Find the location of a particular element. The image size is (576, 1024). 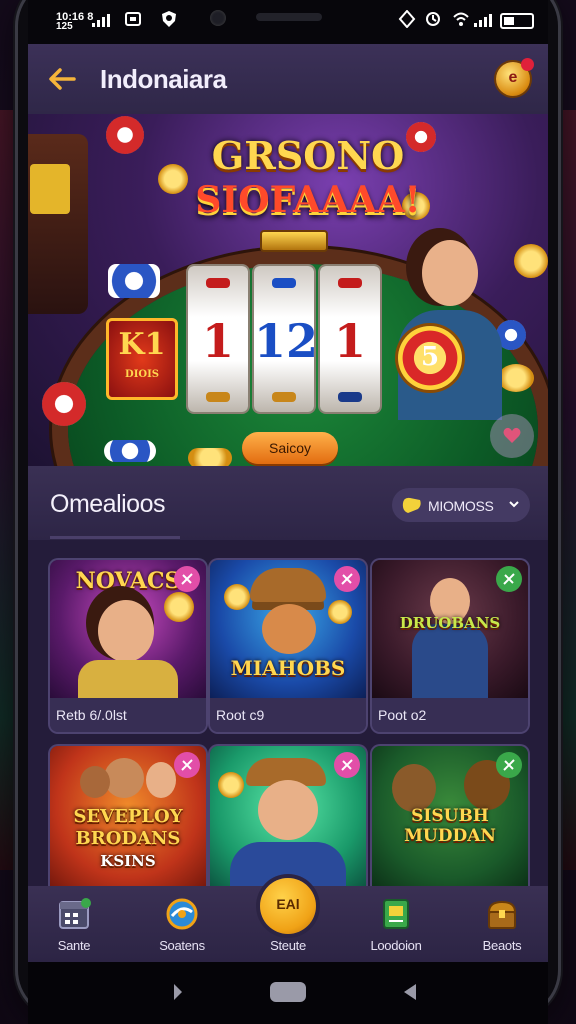

reel-3-symbol: 1 is located at coordinates (349, 341).